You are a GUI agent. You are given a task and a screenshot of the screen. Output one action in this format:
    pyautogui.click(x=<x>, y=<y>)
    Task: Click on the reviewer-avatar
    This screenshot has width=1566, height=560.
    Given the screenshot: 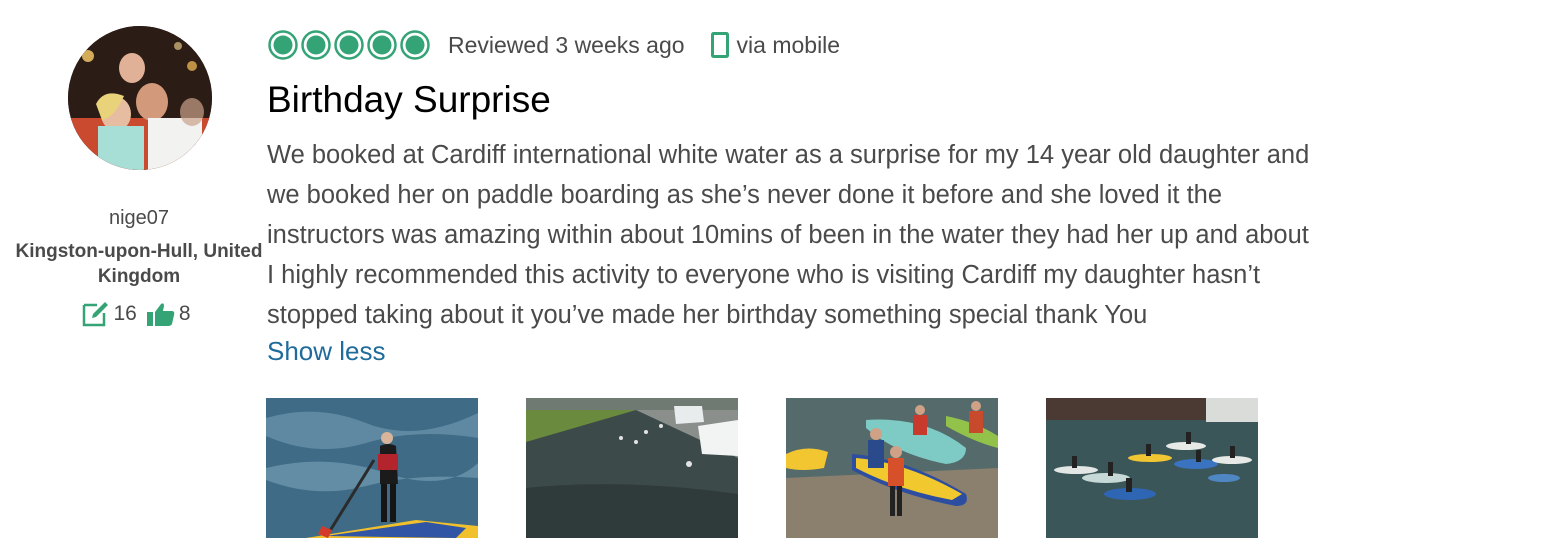 What is the action you would take?
    pyautogui.click(x=140, y=98)
    